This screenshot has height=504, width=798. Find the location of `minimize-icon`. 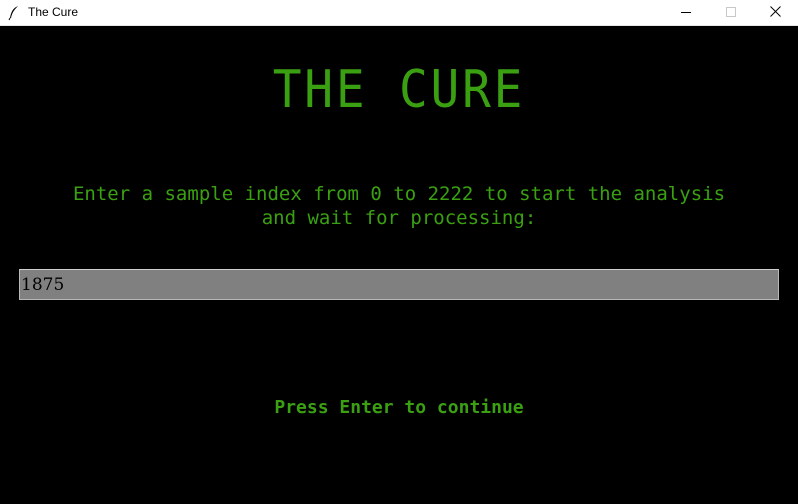

minimize-icon is located at coordinates (685, 13).